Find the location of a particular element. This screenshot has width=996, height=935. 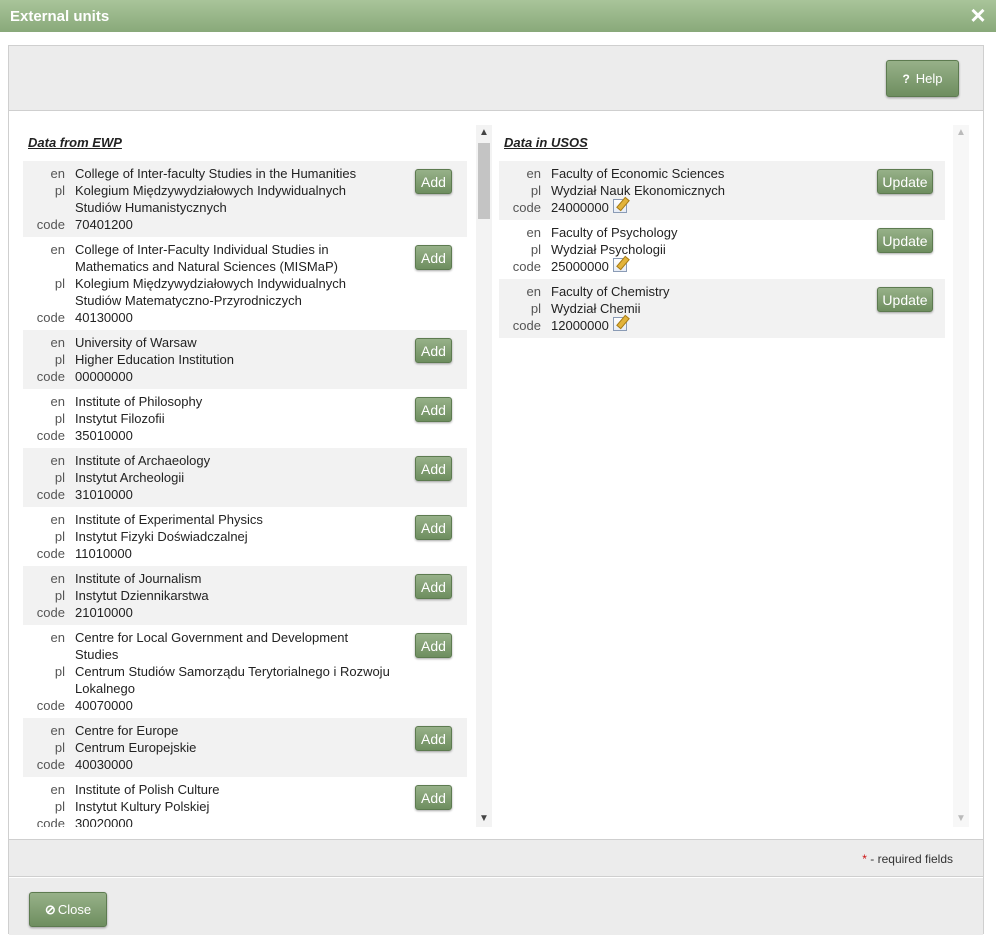

code-field: code 40130000 is located at coordinates (245, 317).